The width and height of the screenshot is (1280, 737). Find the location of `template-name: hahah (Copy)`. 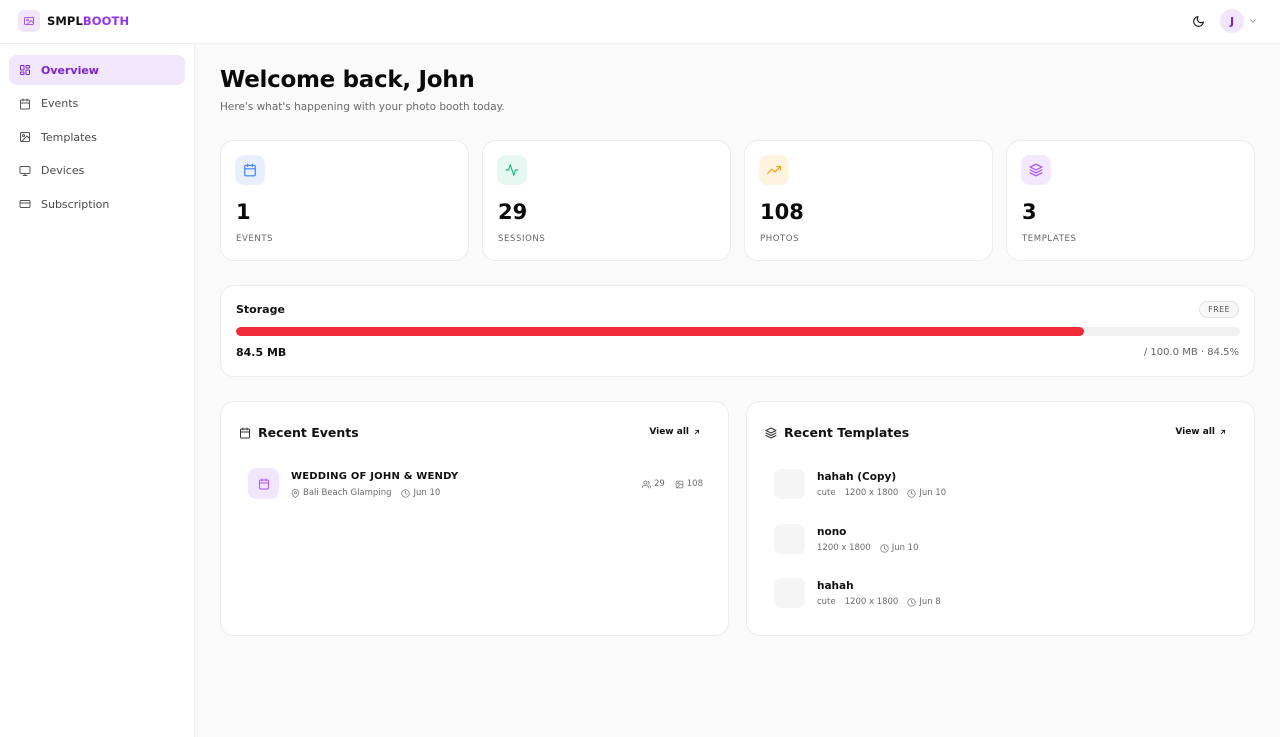

template-name: hahah (Copy) is located at coordinates (857, 477).